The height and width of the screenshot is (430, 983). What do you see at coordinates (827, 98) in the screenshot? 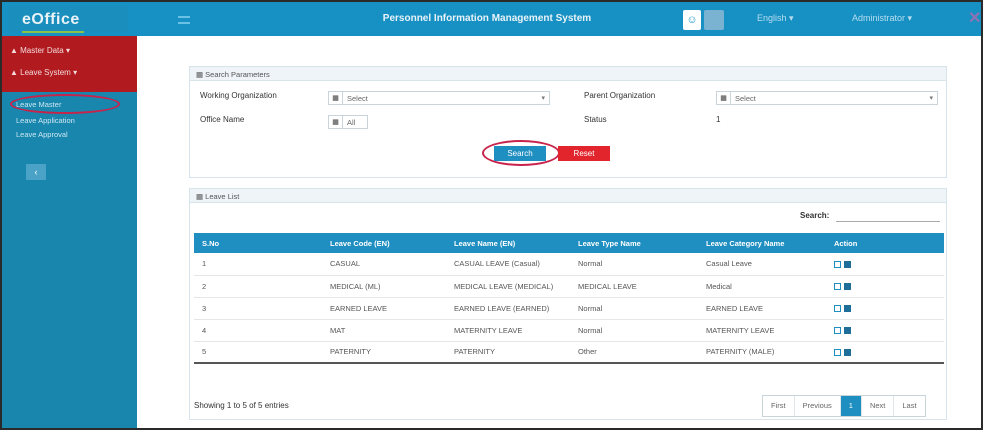
I see `parent-org-select: ▦ Select ▾` at bounding box center [827, 98].